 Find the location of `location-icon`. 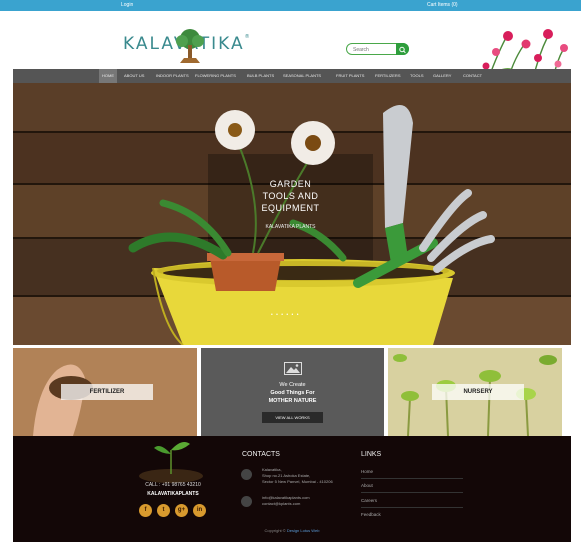

location-icon is located at coordinates (246, 474).